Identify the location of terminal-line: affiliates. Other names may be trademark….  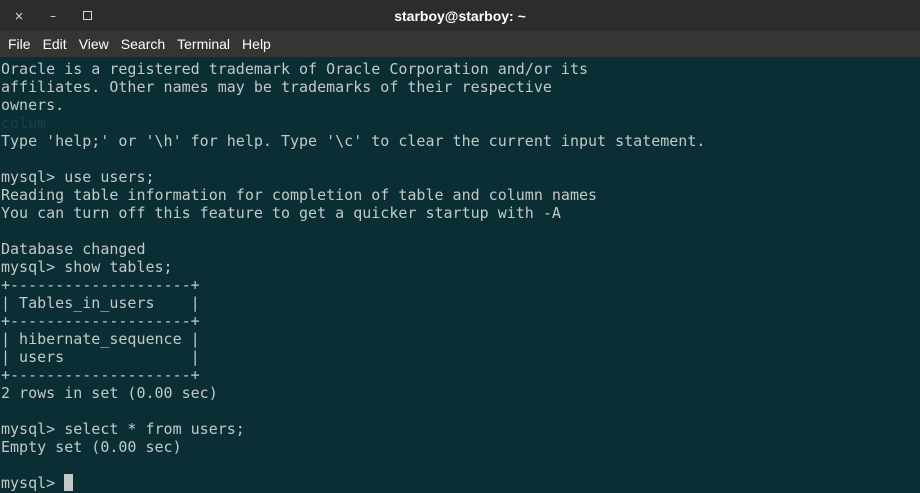
(276, 87).